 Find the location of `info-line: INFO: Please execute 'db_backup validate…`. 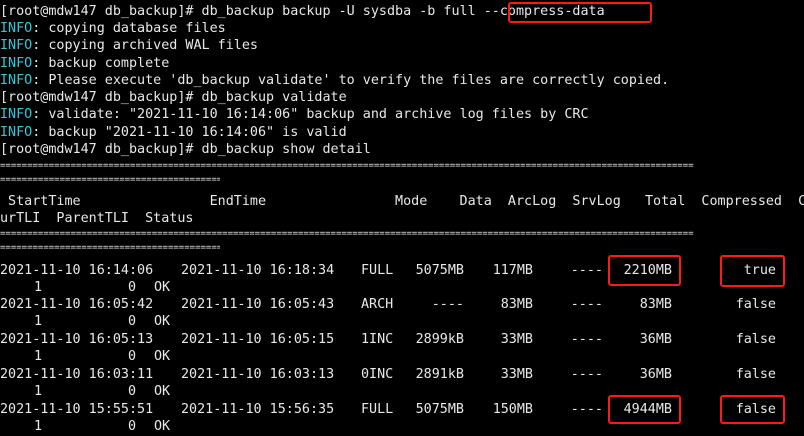

info-line: INFO: Please execute 'db_backup validate… is located at coordinates (334, 80).